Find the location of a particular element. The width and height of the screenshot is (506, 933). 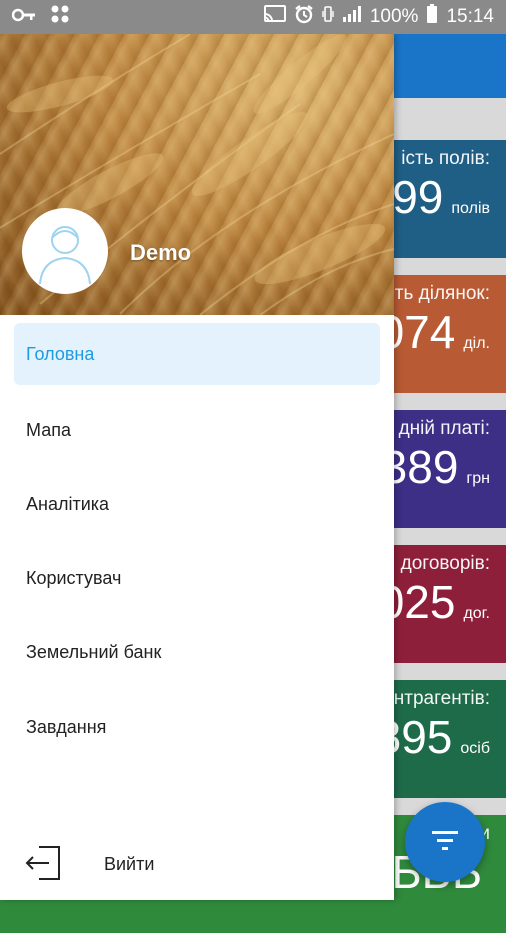

stat-card-label: договорів: is located at coordinates (445, 563).